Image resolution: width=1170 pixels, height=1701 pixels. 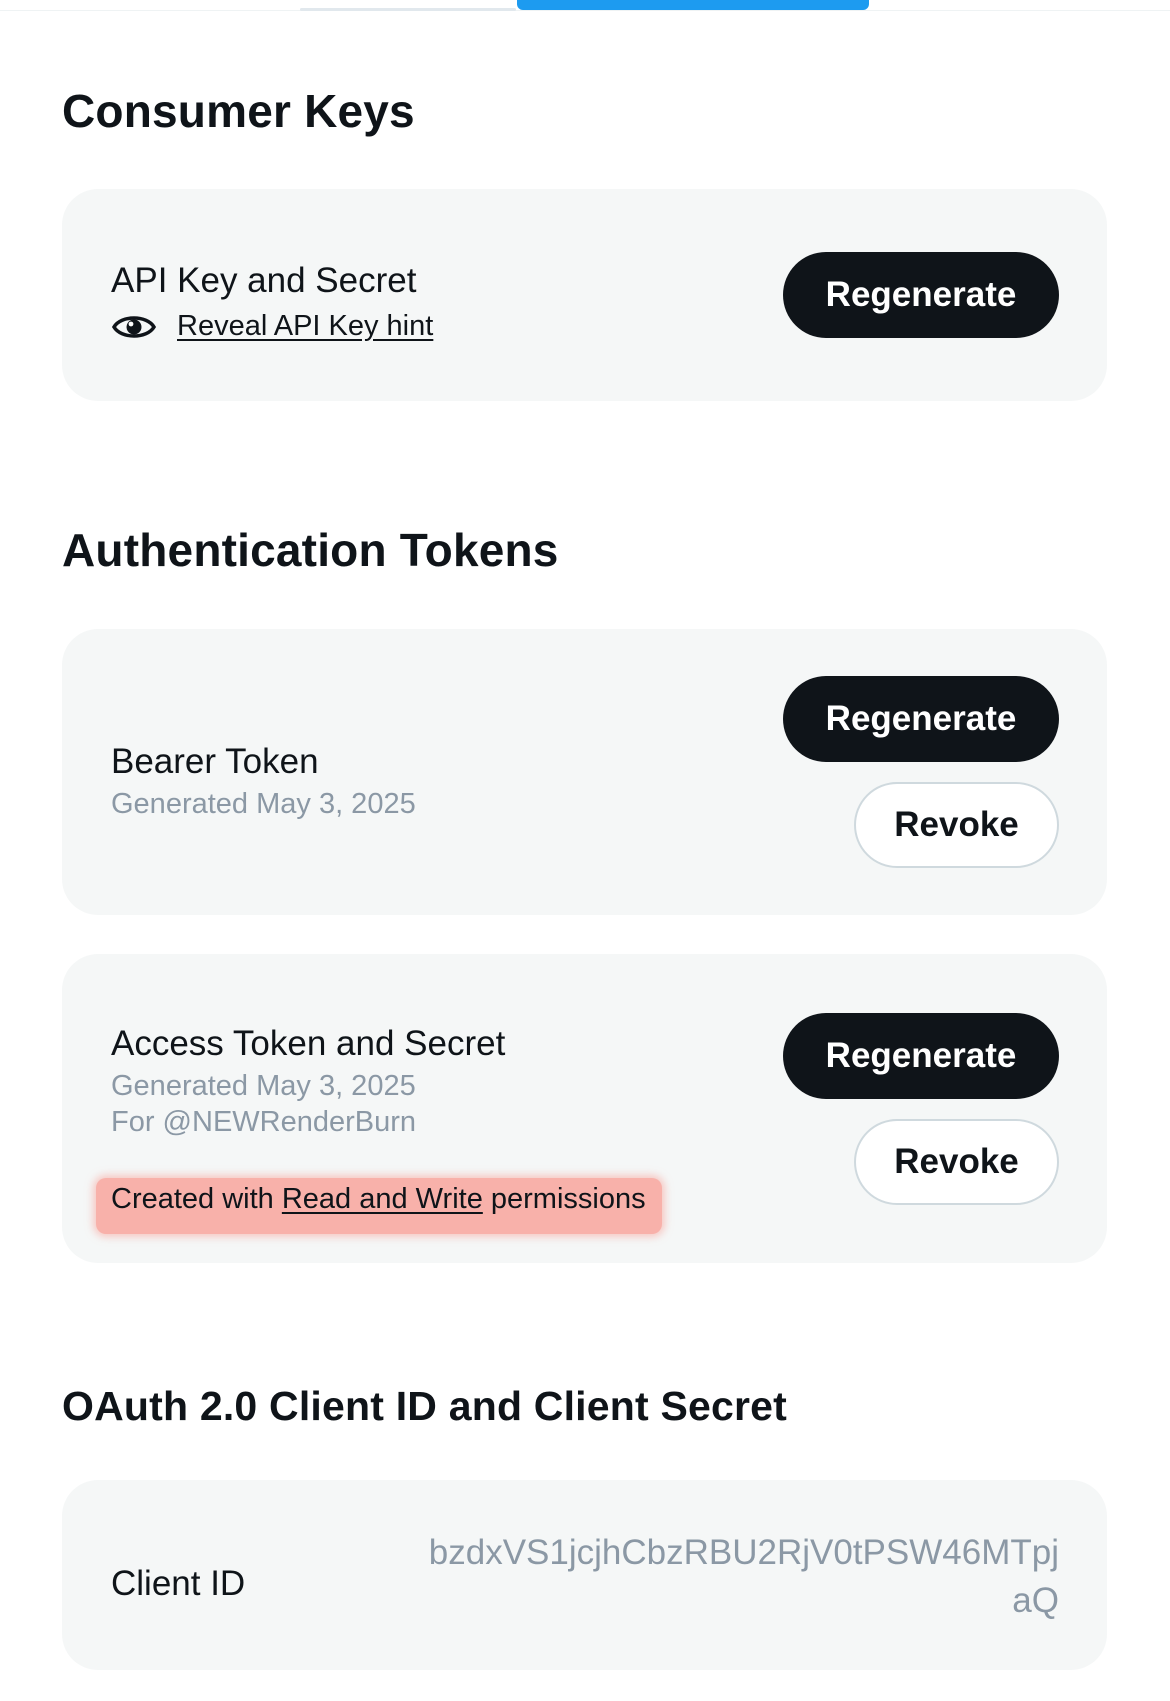 What do you see at coordinates (956, 825) in the screenshot?
I see `revoke-bearer-button: Revoke` at bounding box center [956, 825].